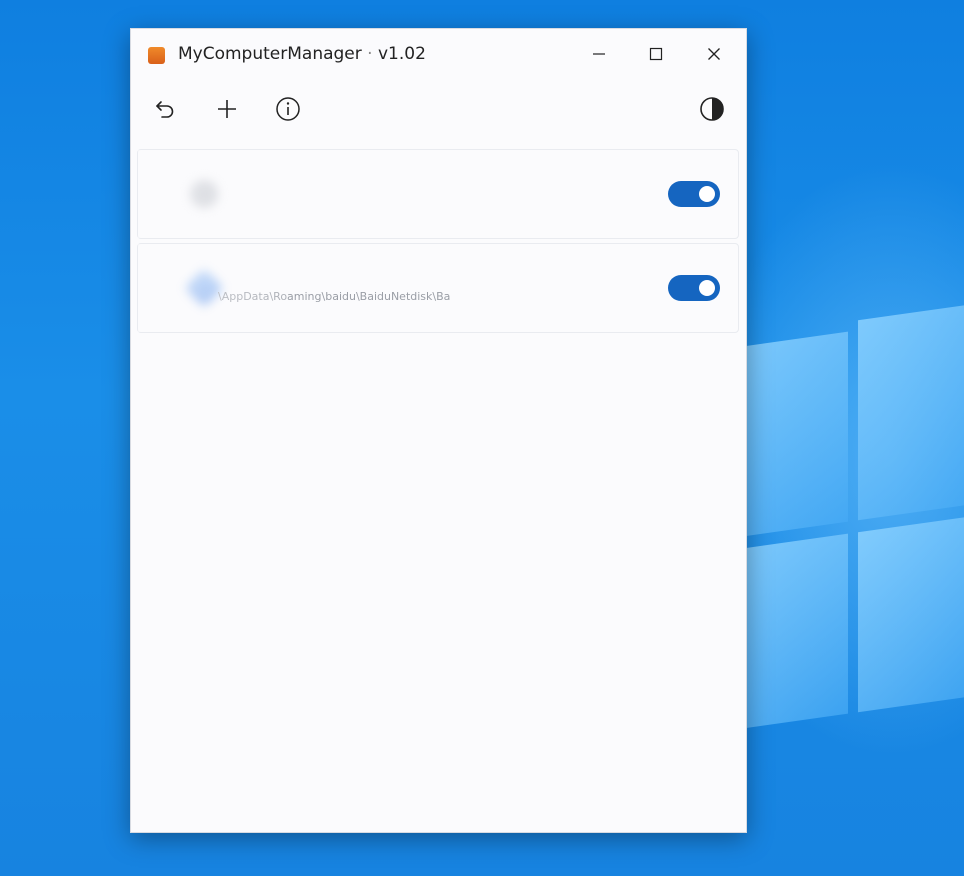 The height and width of the screenshot is (876, 964). Describe the element at coordinates (438, 109) in the screenshot. I see `toolbar` at that location.